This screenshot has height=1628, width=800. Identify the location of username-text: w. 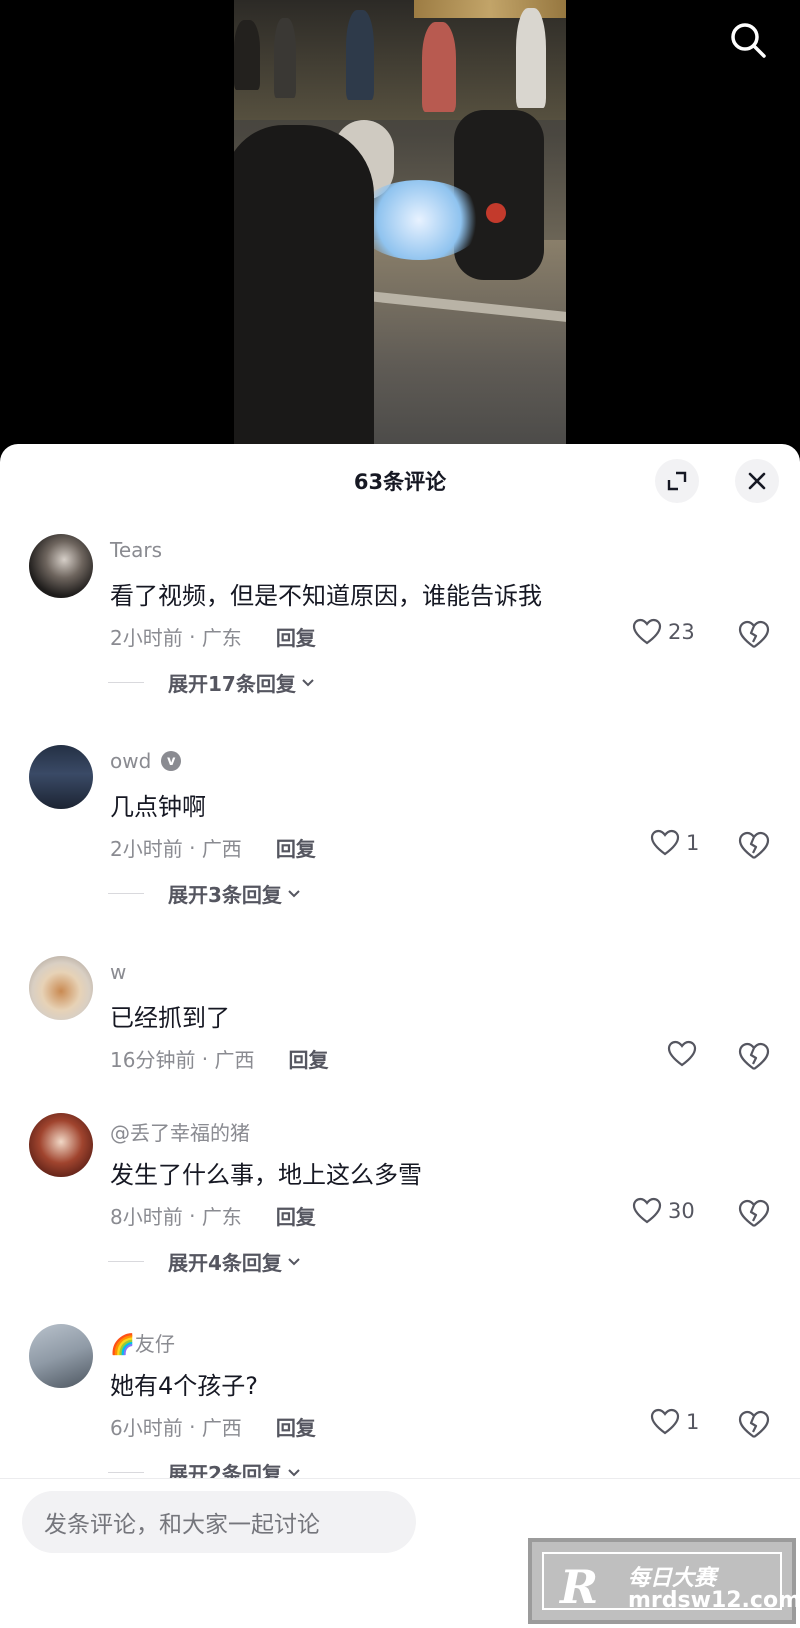
(118, 972).